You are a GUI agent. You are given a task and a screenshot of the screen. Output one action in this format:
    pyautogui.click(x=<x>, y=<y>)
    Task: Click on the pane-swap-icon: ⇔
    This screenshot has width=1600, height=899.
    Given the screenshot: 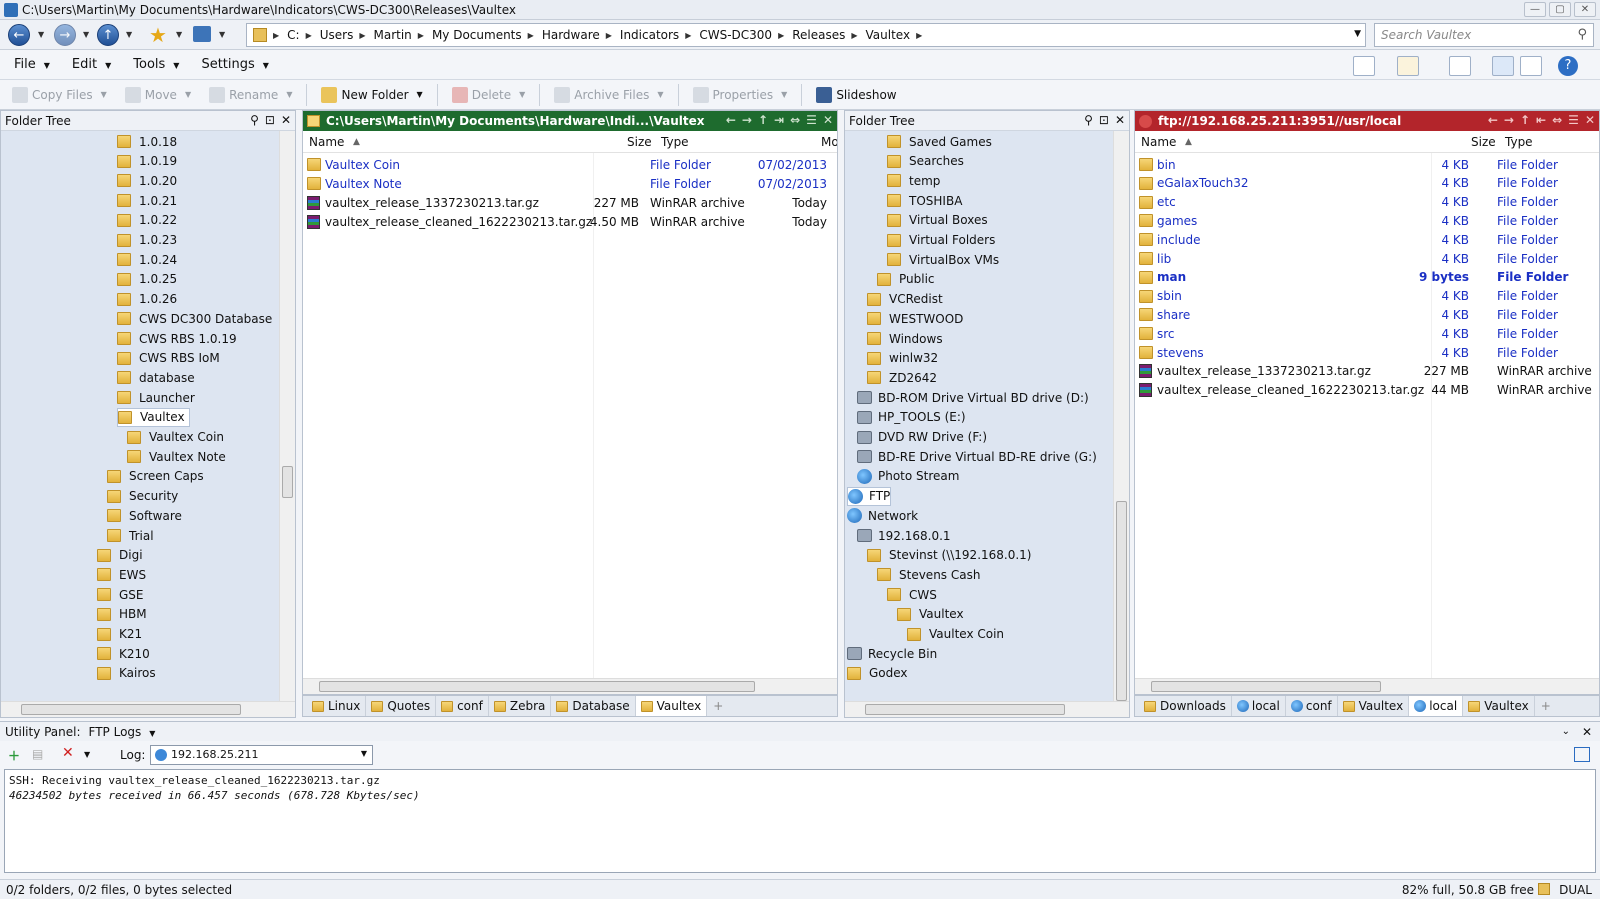 What is the action you would take?
    pyautogui.click(x=795, y=120)
    